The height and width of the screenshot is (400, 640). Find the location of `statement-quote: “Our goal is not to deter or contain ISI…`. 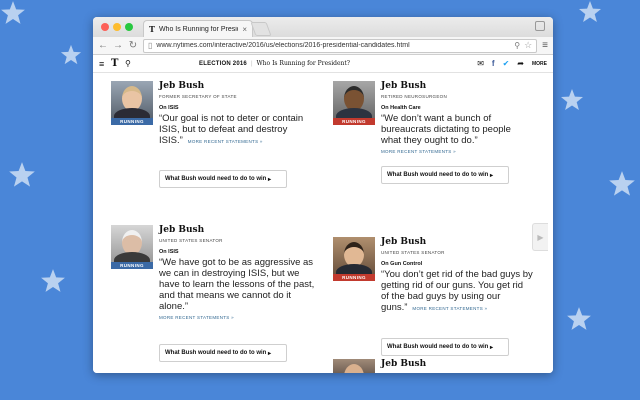

statement-quote: “Our goal is not to deter or contain ISI… is located at coordinates (234, 130).